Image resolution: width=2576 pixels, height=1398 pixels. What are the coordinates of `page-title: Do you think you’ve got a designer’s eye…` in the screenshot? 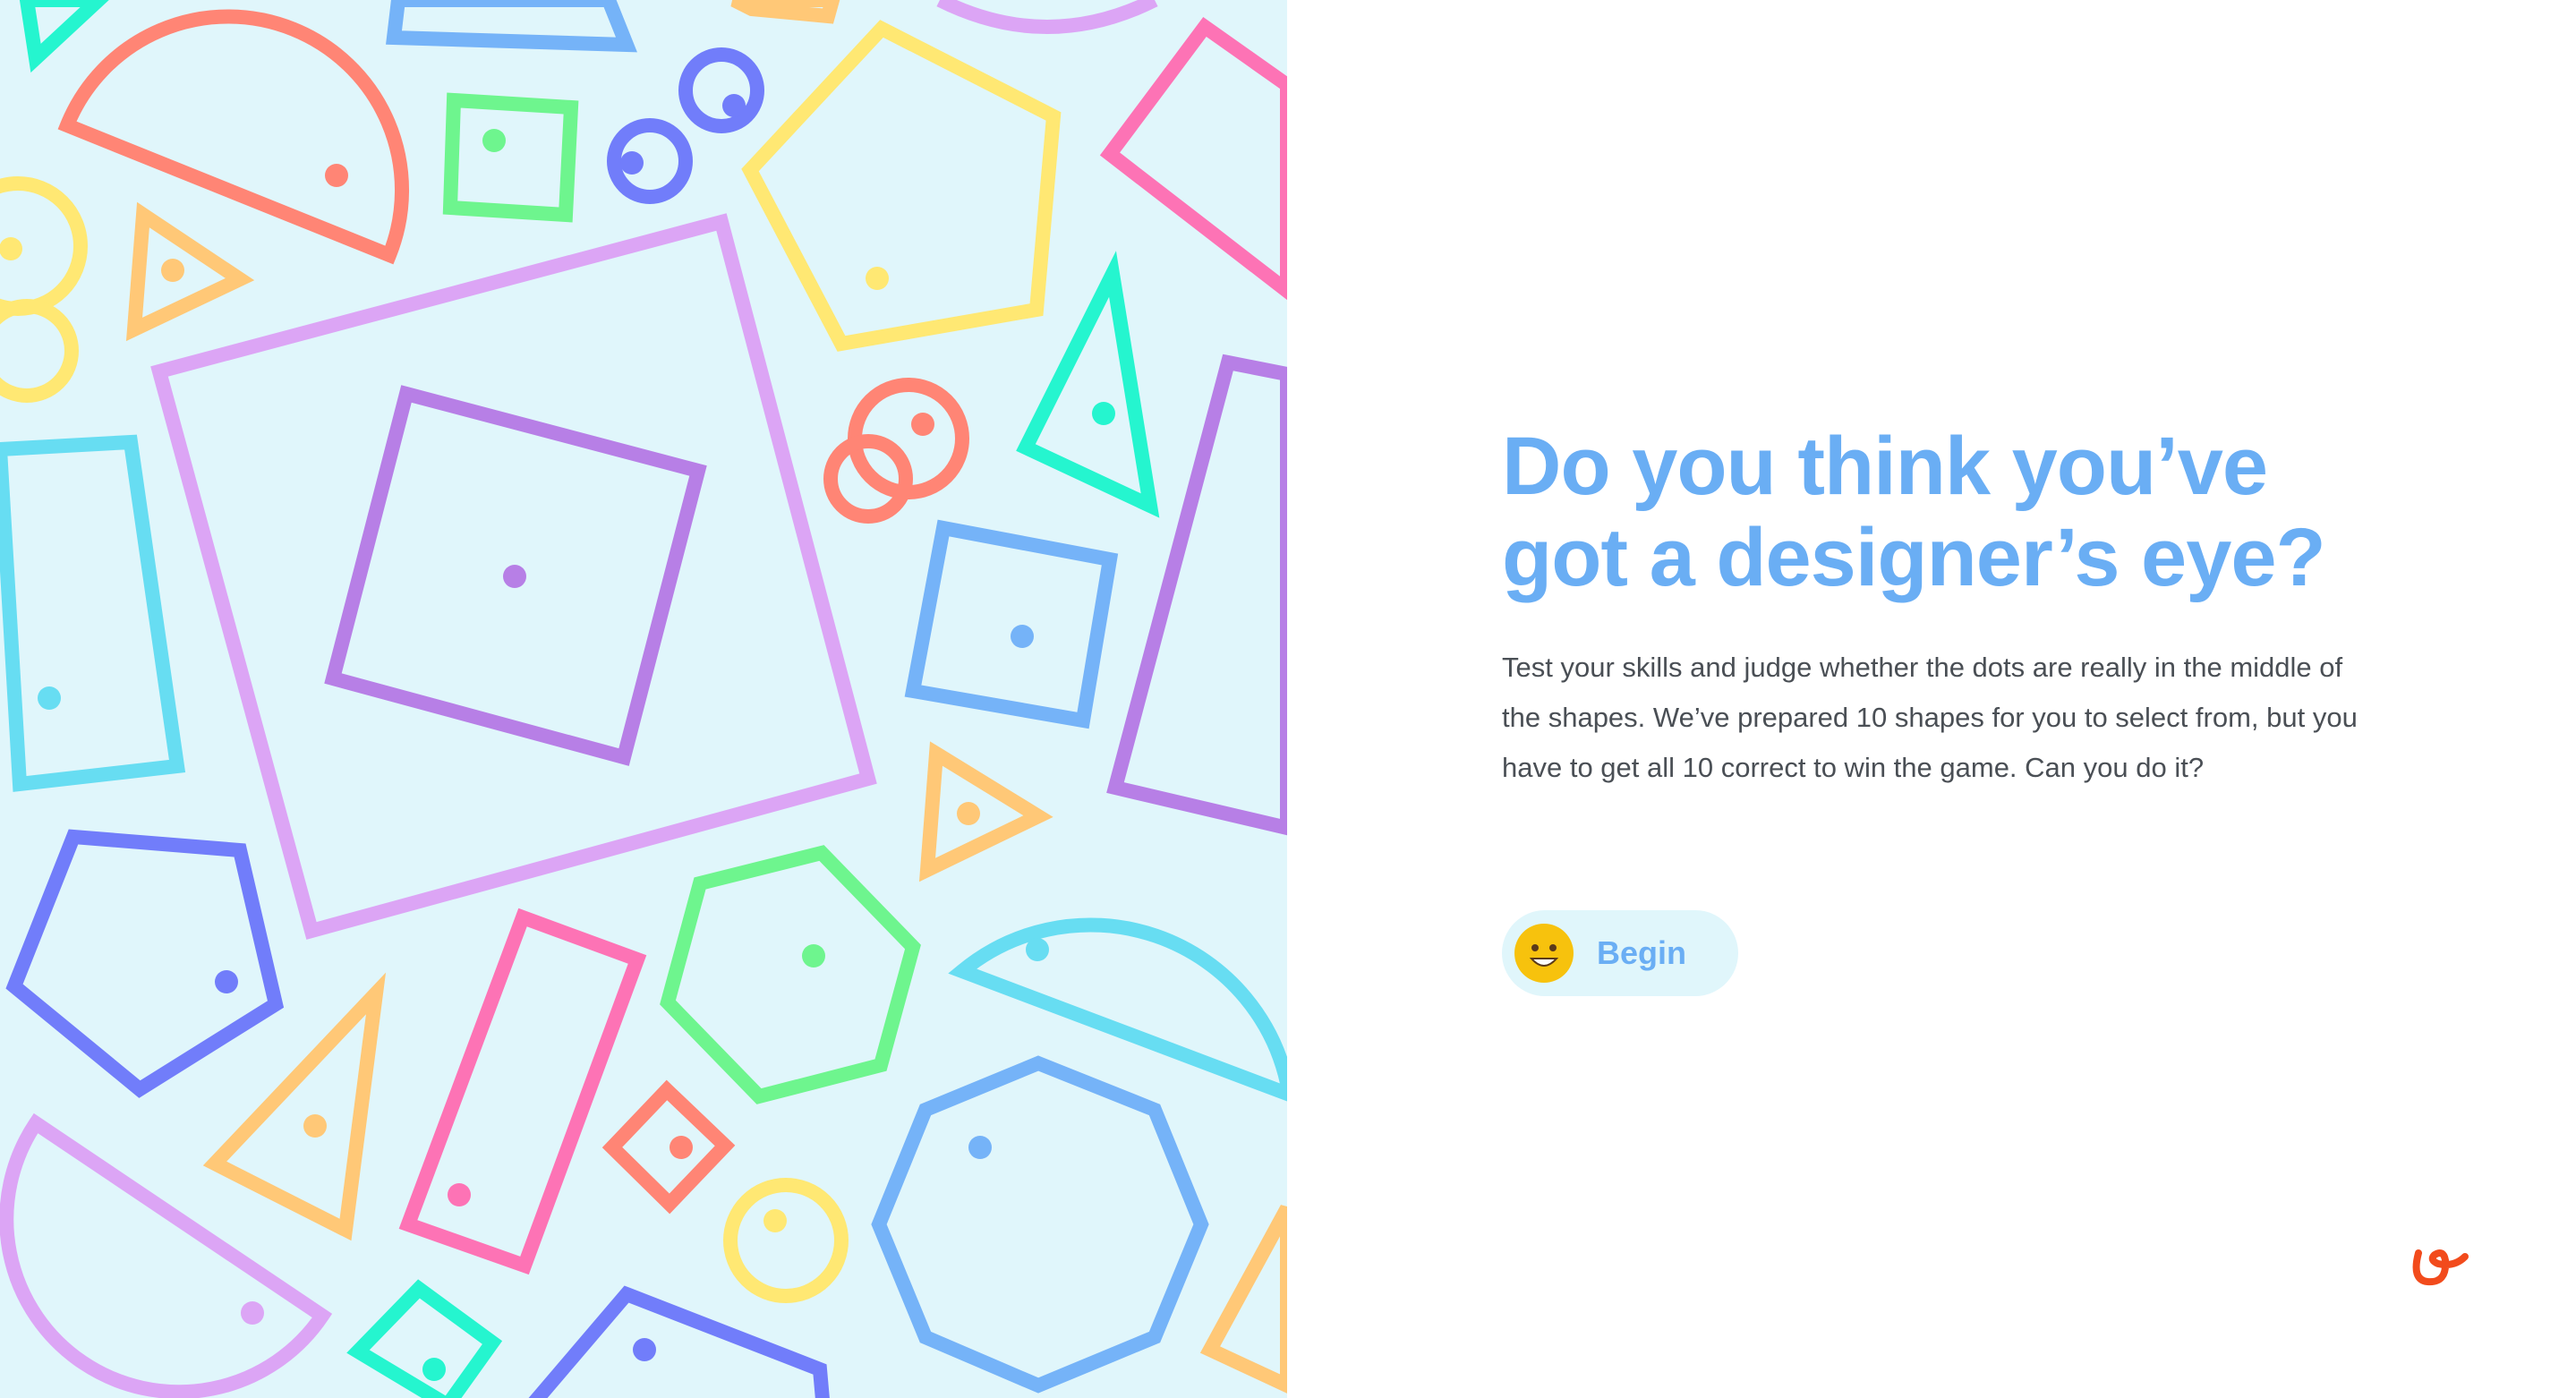 It's located at (1949, 512).